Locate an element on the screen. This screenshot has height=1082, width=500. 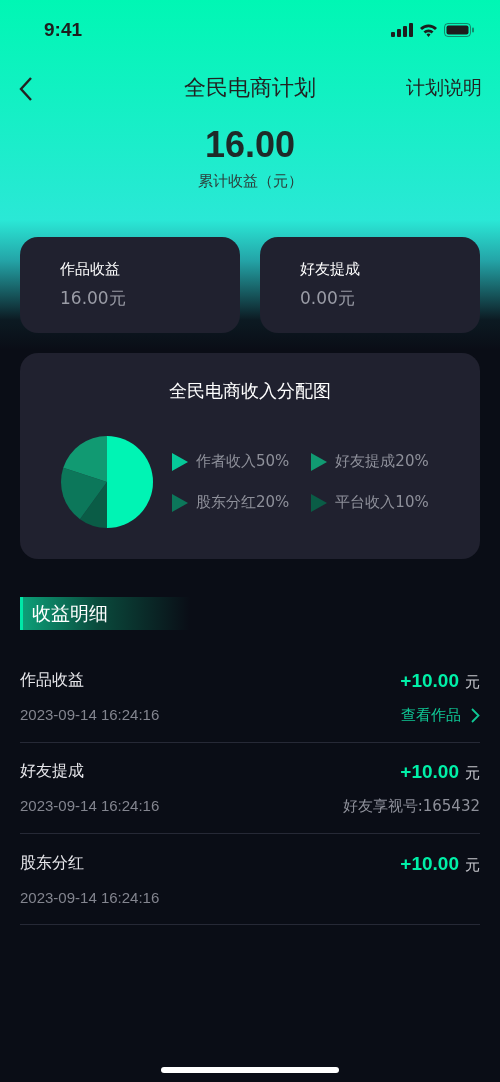
legend-label: 平台收入10% is located at coordinates (382, 502).